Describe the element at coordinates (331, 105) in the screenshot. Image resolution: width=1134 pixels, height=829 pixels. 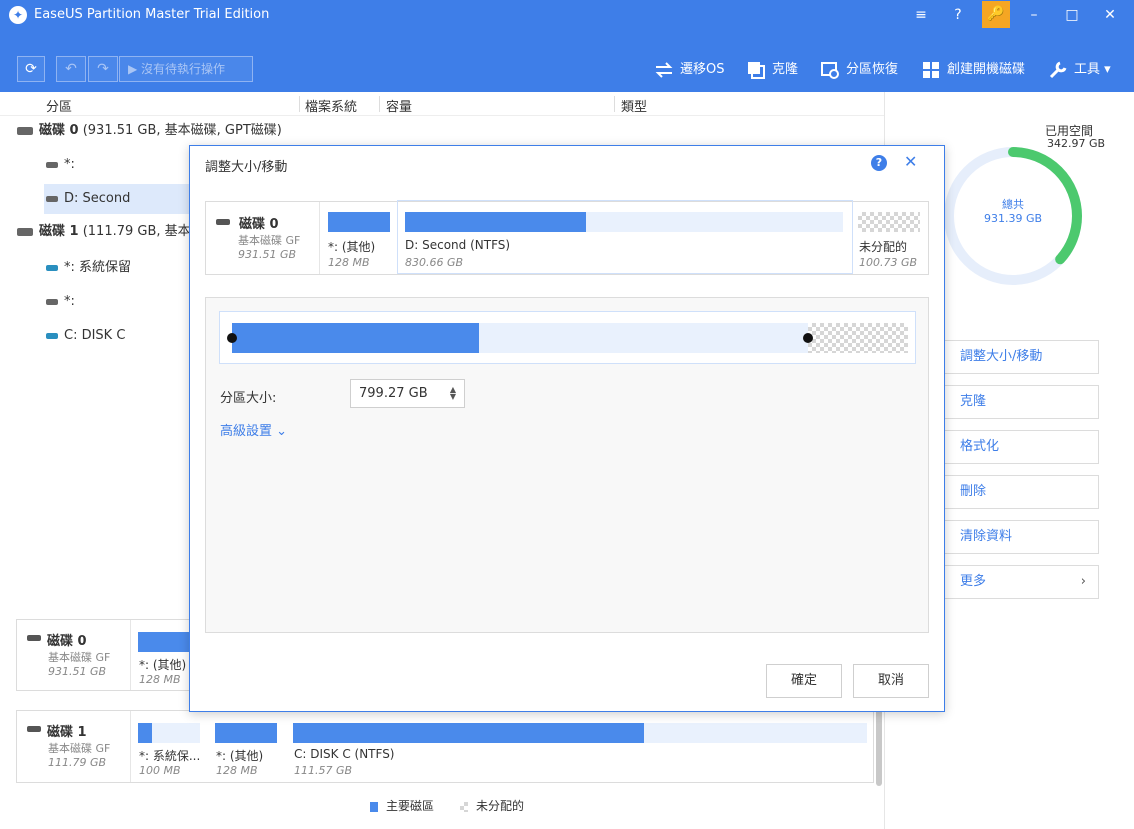
I see `col-filesystem: 檔案系統` at that location.